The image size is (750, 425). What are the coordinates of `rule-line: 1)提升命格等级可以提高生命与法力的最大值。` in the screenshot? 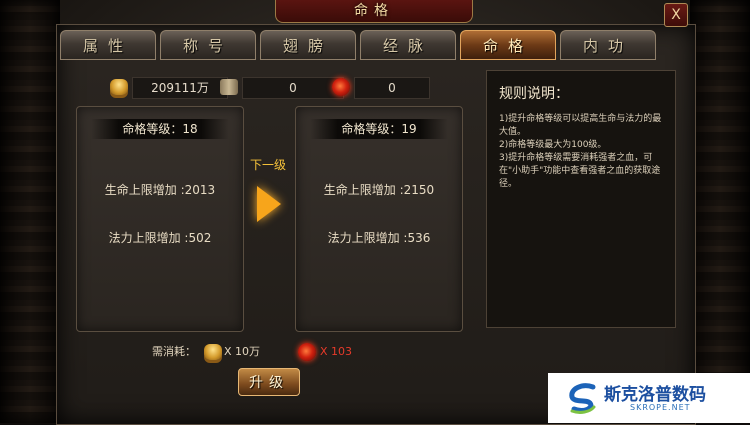 It's located at (580, 125).